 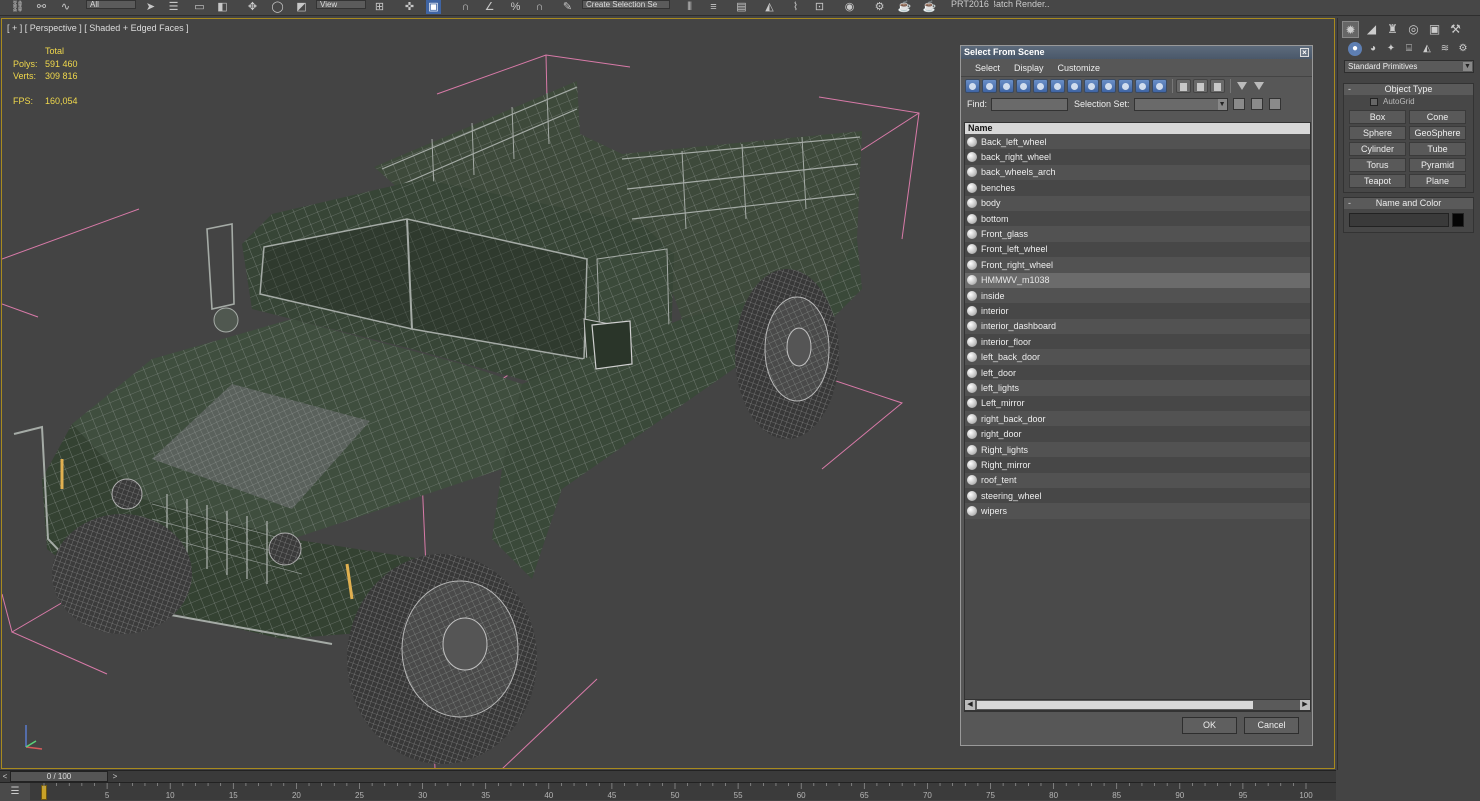 I want to click on keyboard-shortcut-icon: ▣, so click(x=433, y=7).